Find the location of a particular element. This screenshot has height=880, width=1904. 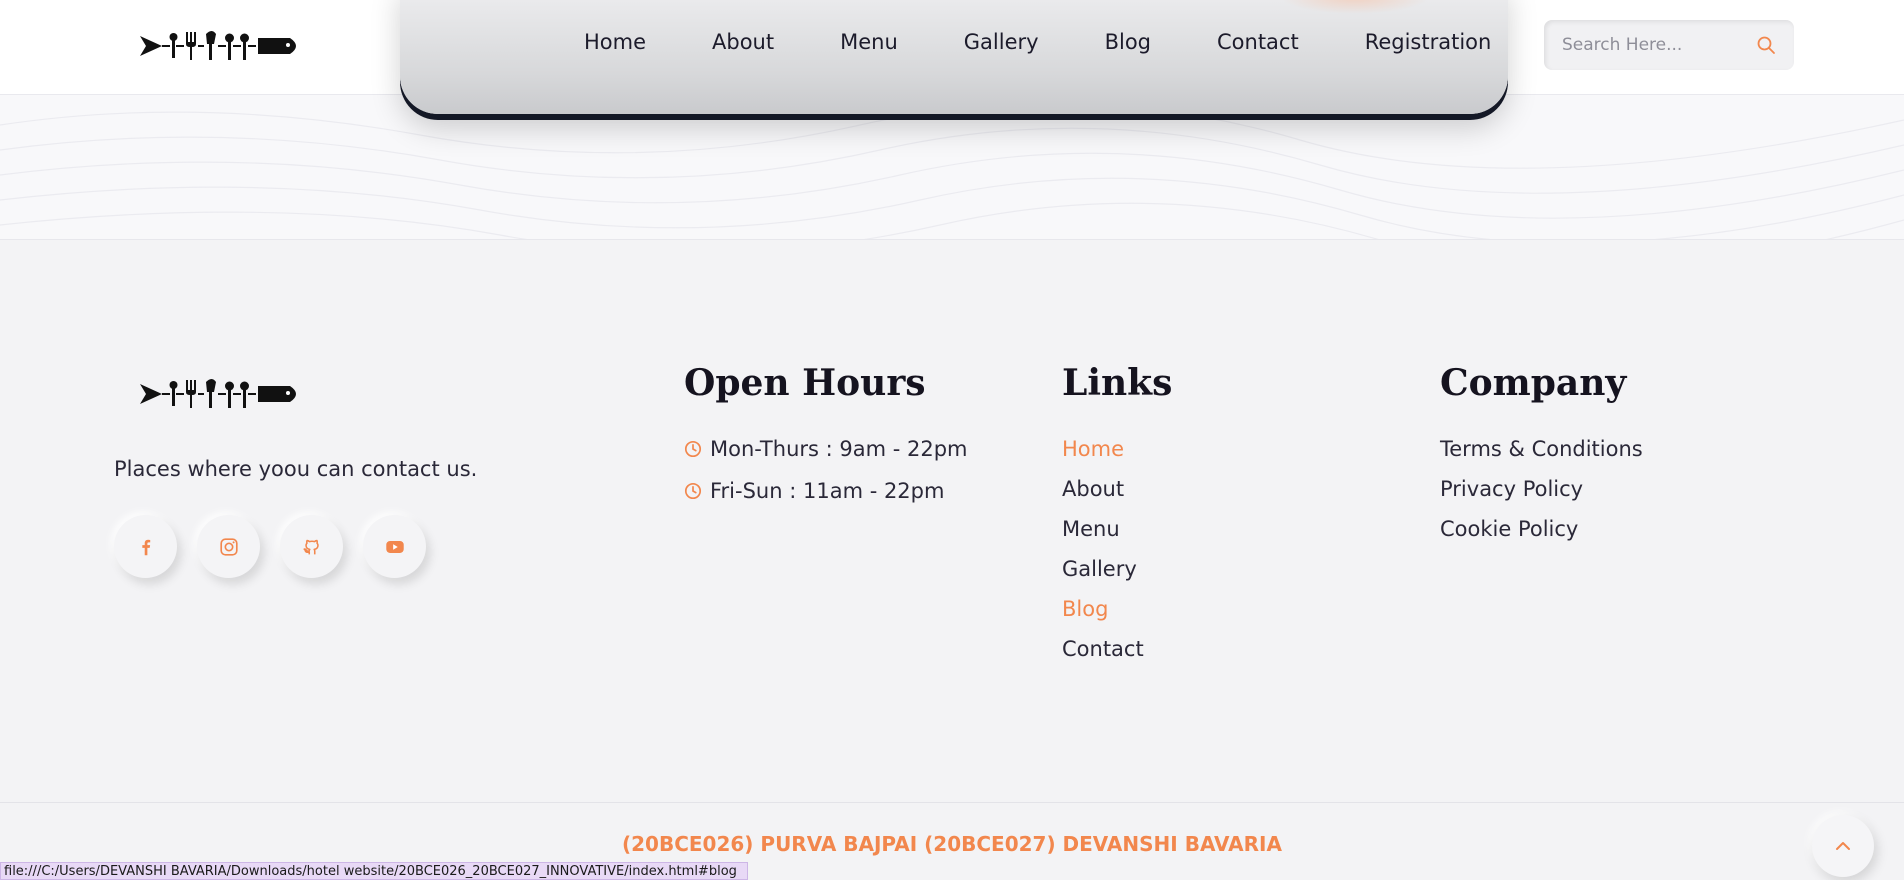

hours-text: Fri-Sun : 11am - 22pm is located at coordinates (827, 491).